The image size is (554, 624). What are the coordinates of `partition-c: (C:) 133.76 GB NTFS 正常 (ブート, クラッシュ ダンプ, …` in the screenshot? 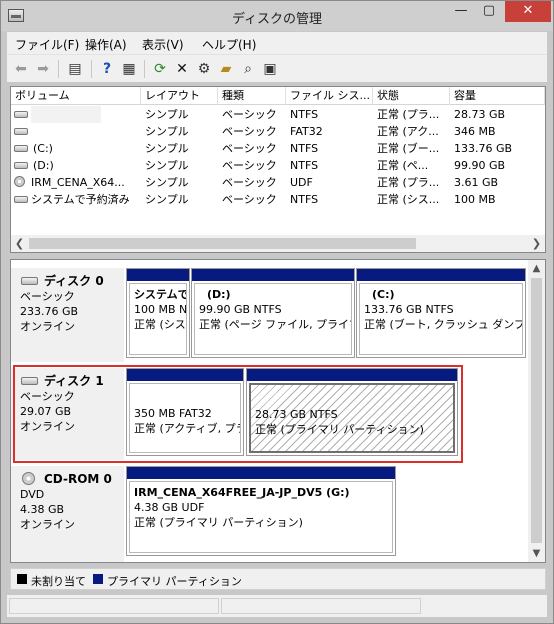 It's located at (441, 313).